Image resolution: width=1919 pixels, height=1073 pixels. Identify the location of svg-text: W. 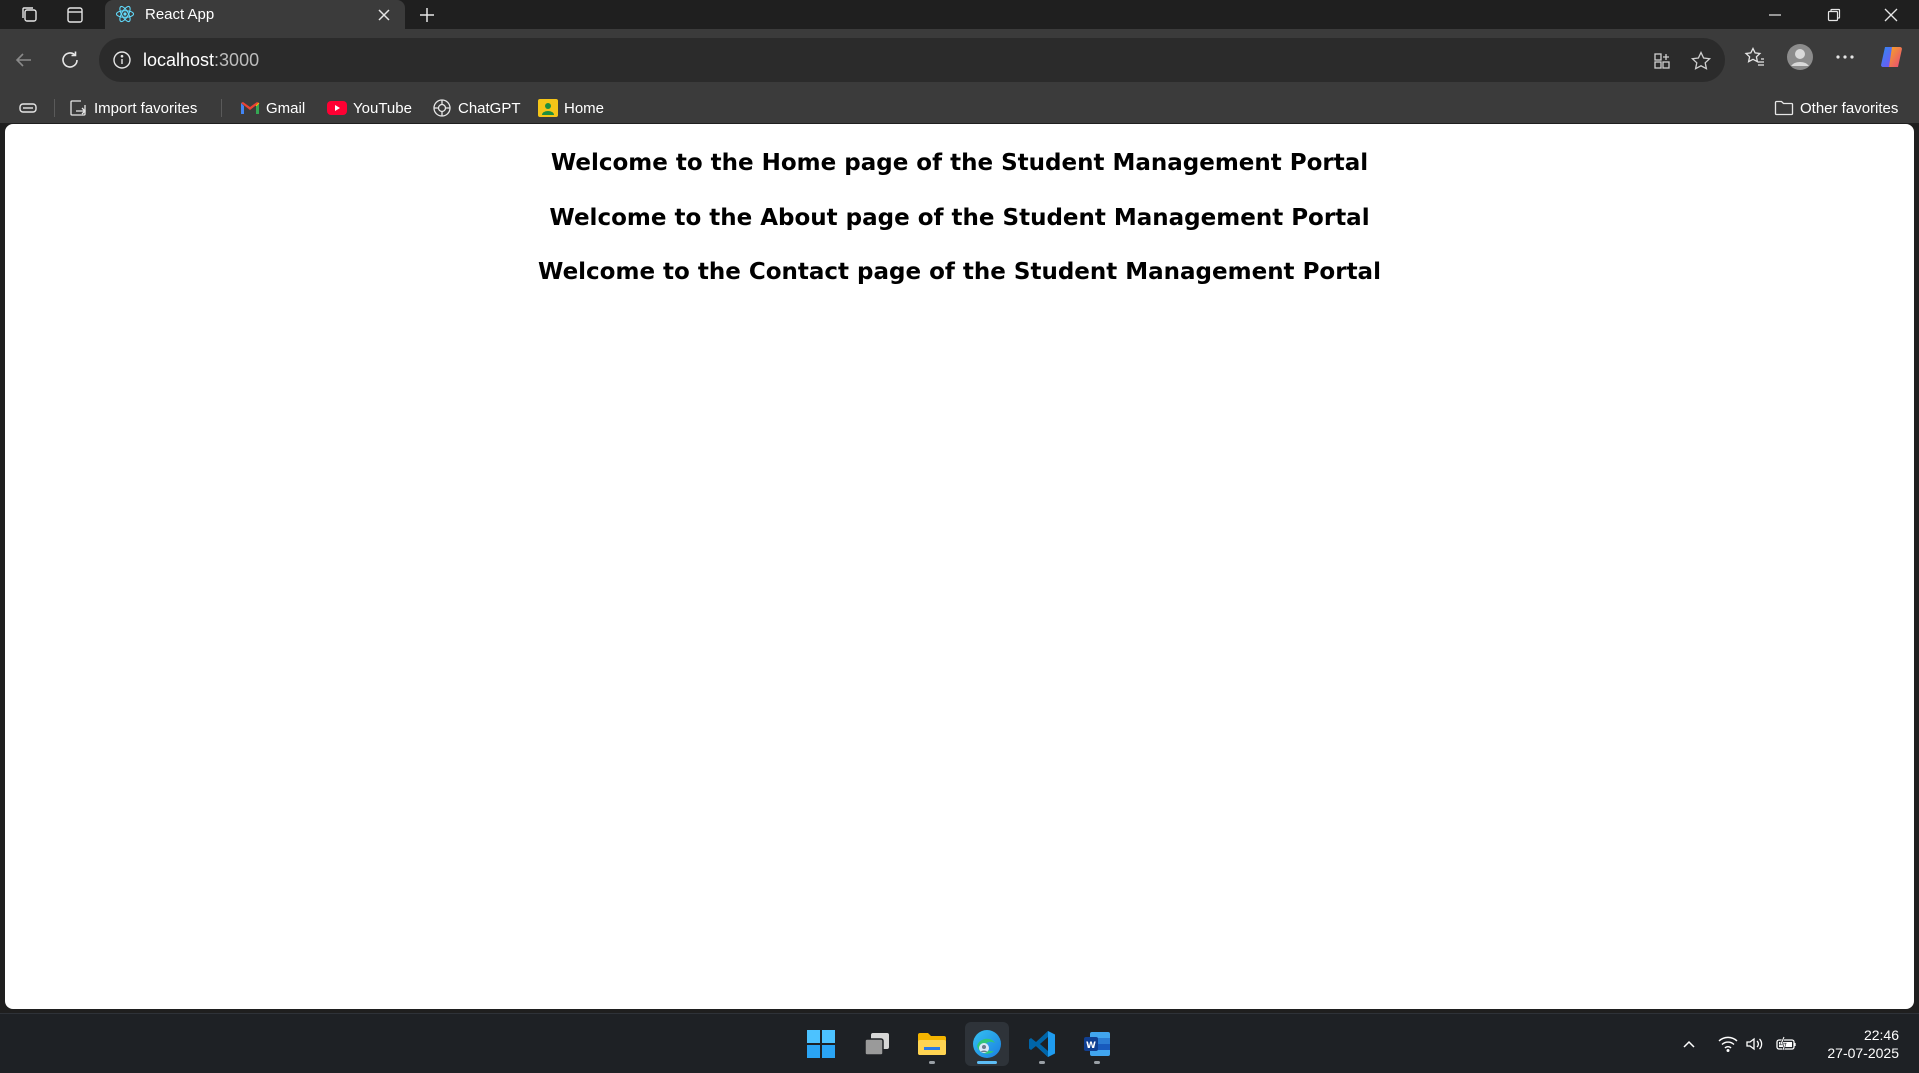
(1091, 1046).